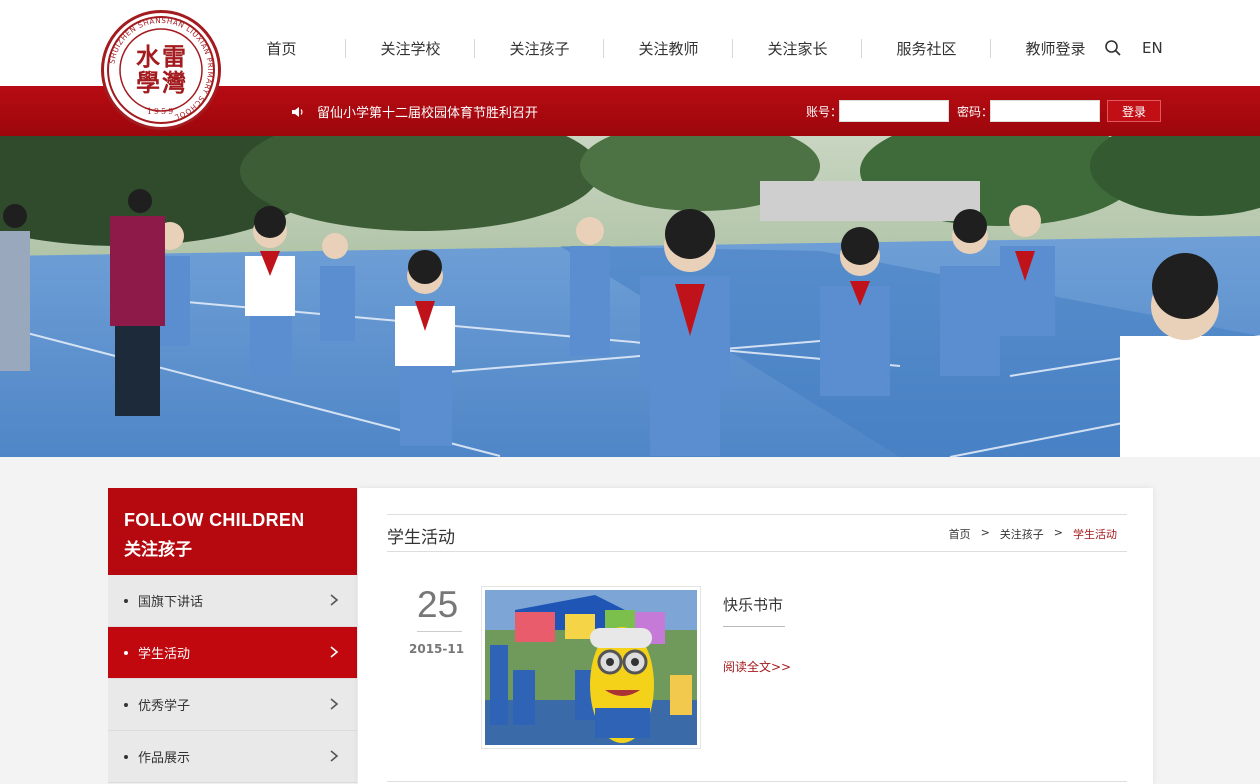 The height and width of the screenshot is (784, 1260). I want to click on sidebar-item-label: 优秀学子, so click(164, 706).